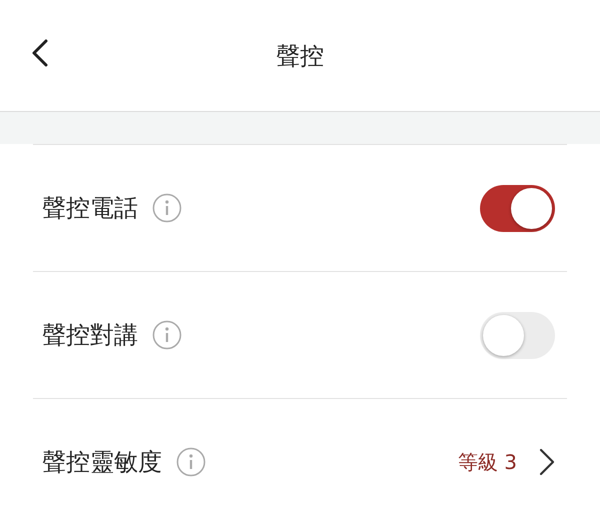 The image size is (600, 527). I want to click on setting-label: 聲控電話, so click(90, 208).